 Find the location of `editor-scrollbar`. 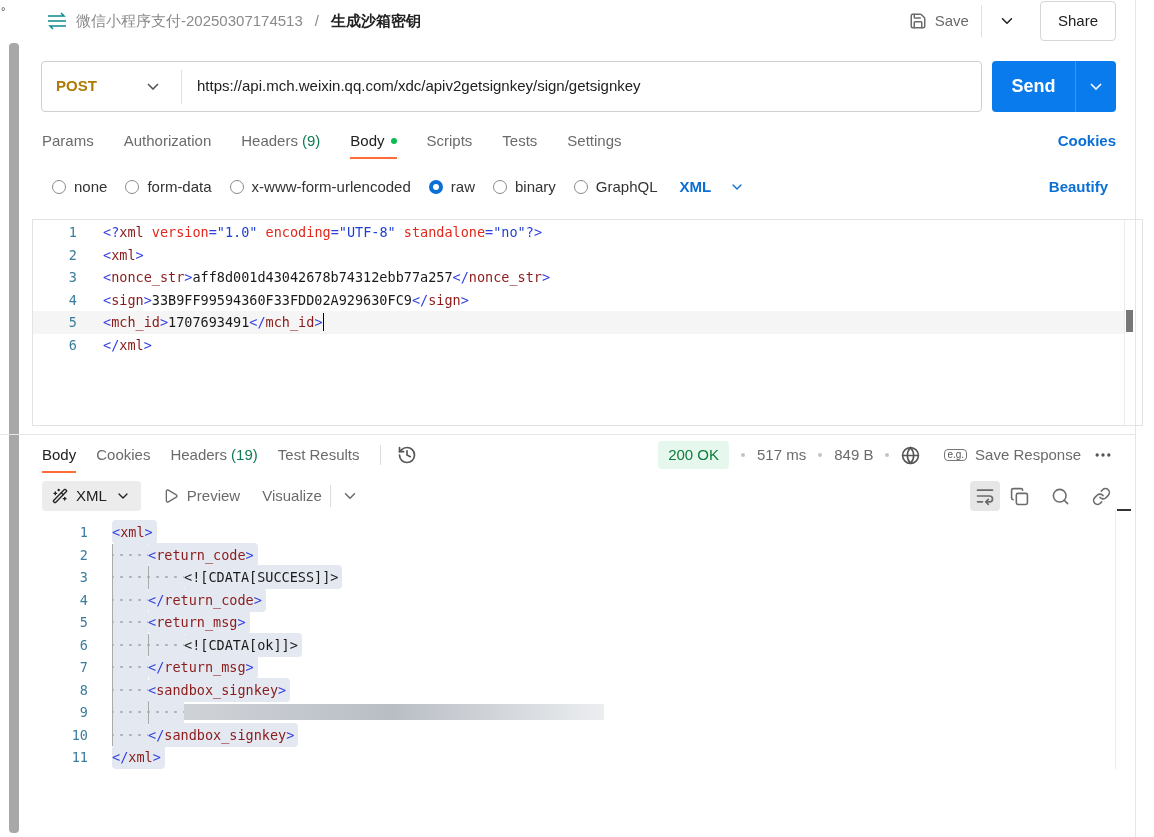

editor-scrollbar is located at coordinates (1129, 321).